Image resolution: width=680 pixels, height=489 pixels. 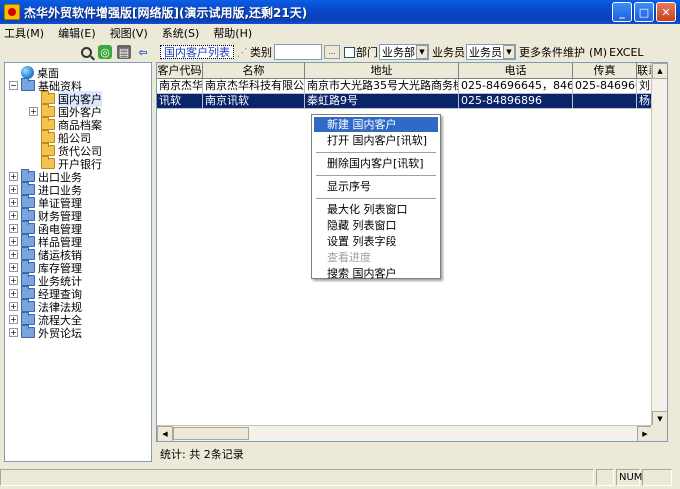 What do you see at coordinates (367, 52) in the screenshot?
I see `dept-label: 部门` at bounding box center [367, 52].